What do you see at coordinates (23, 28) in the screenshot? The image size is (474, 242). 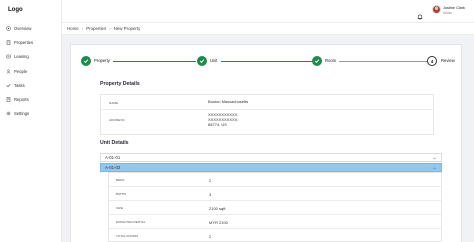 I see `sidebar-item-label: Overview` at bounding box center [23, 28].